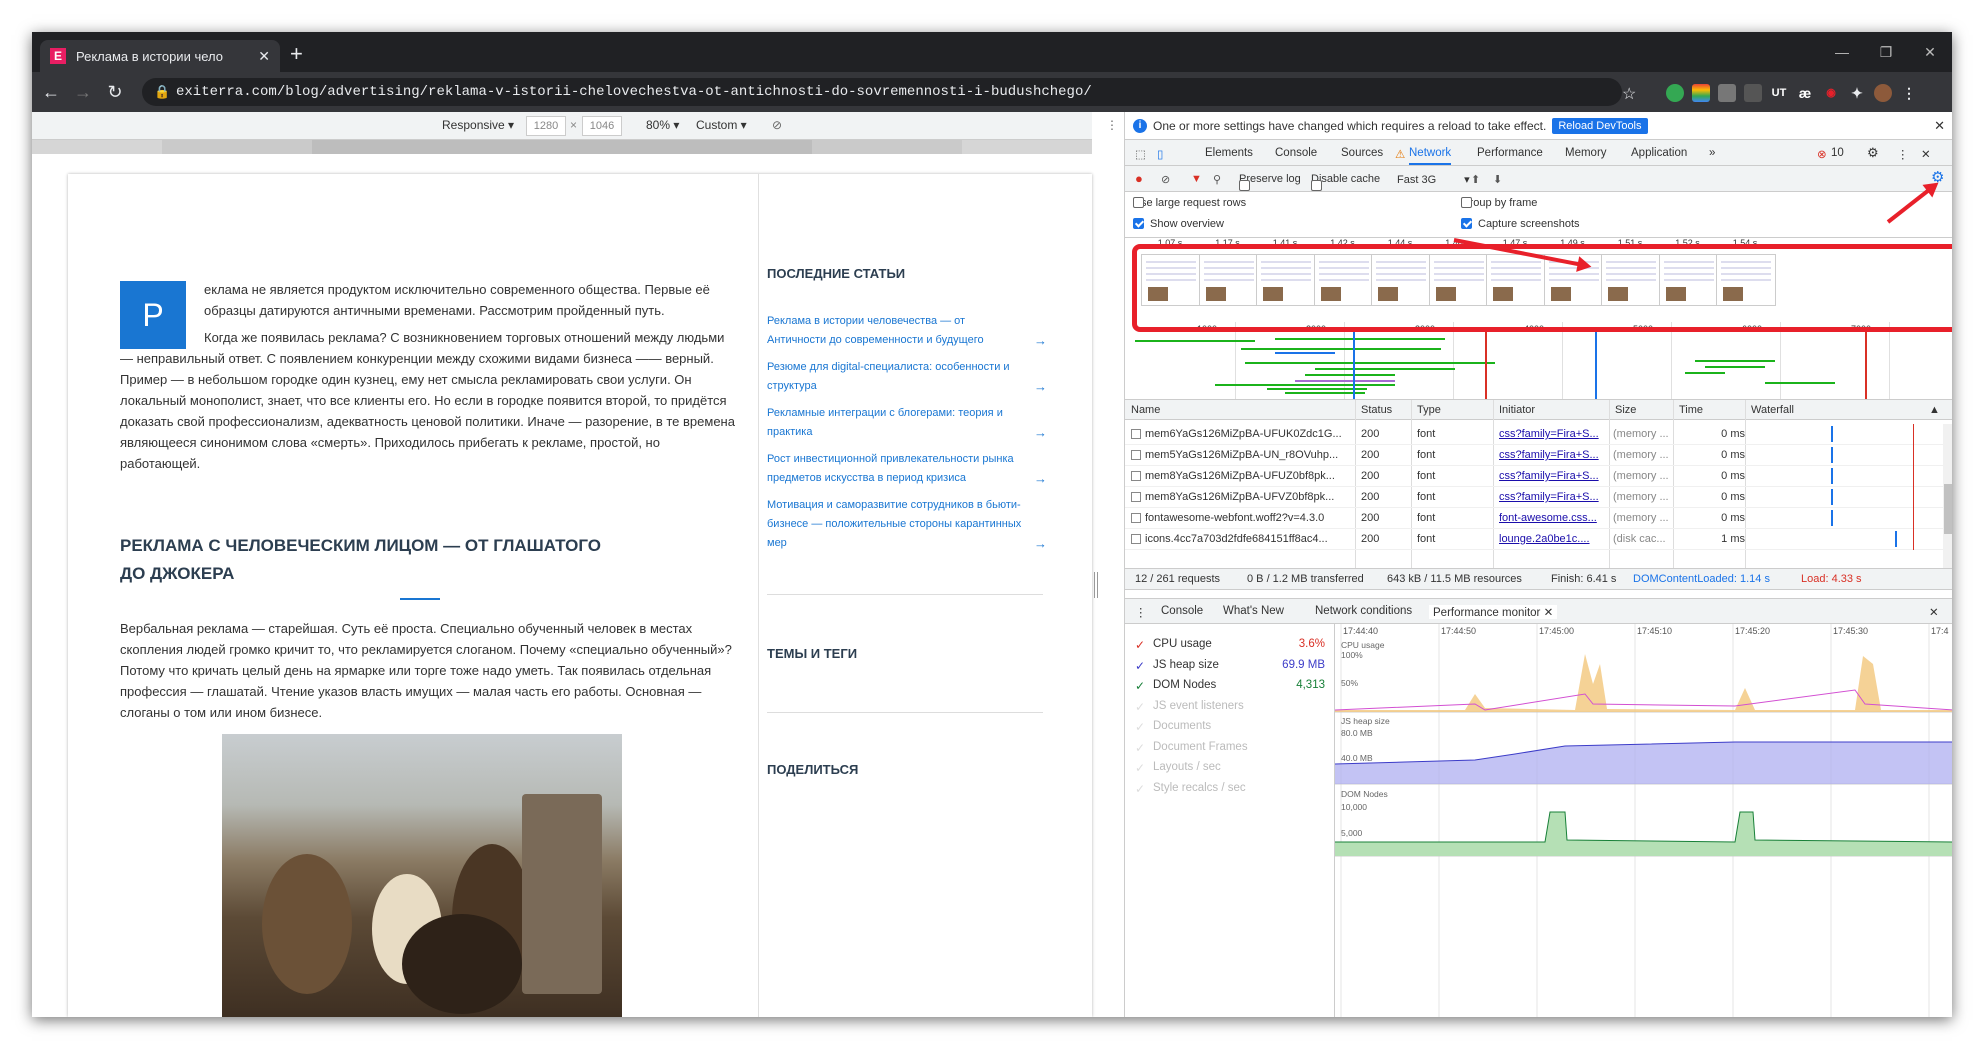  Describe the element at coordinates (1805, 93) in the screenshot. I see `extension-icon: æ` at that location.